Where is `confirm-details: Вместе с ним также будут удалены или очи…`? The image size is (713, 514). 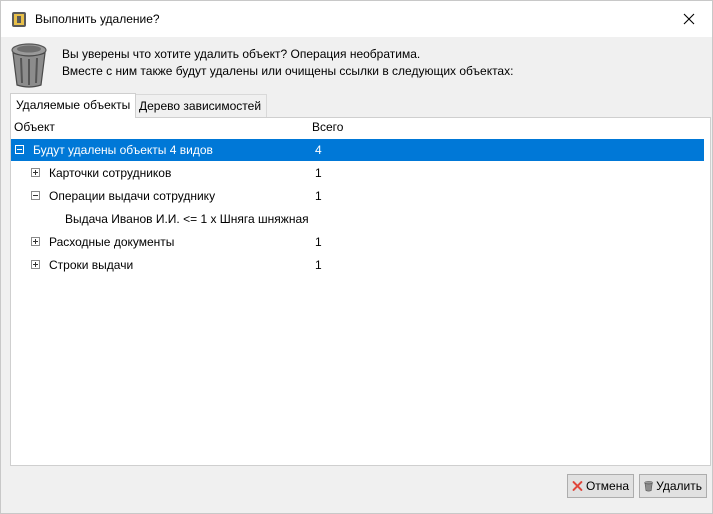
confirm-details: Вместе с ним также будут удалены или очи… is located at coordinates (288, 71).